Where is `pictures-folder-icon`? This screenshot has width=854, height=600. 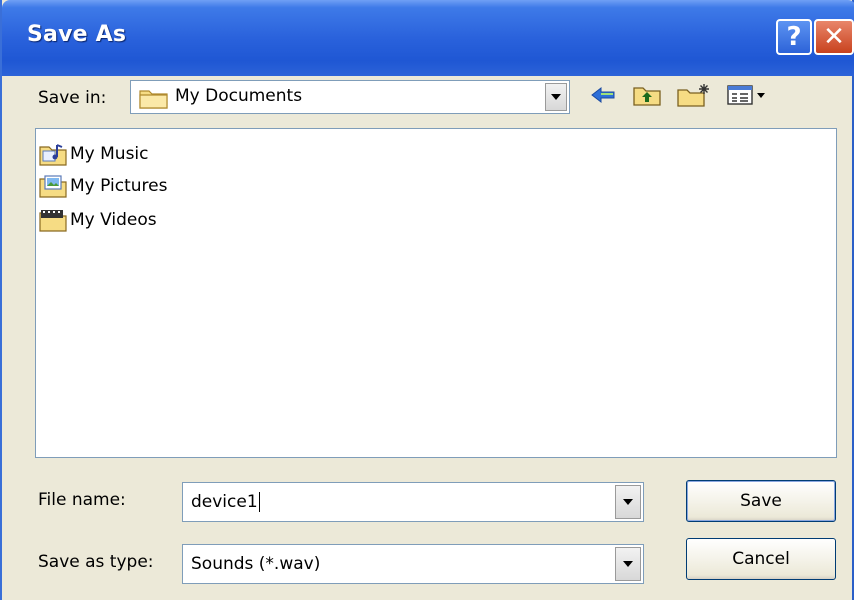
pictures-folder-icon is located at coordinates (53, 186).